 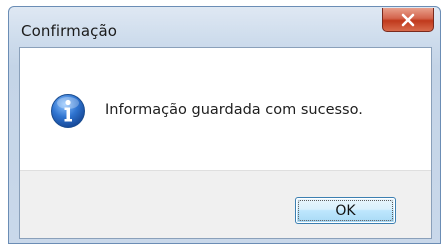 I want to click on close-icon, so click(x=408, y=19).